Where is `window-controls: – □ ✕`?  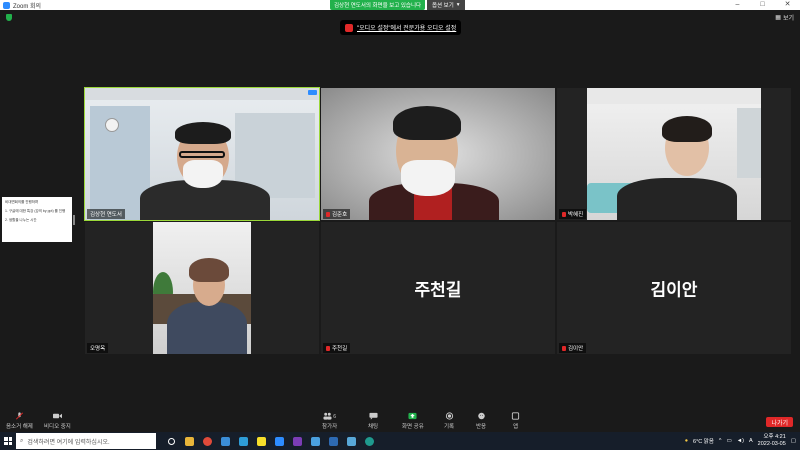
window-controls: – □ ✕ is located at coordinates (762, 5).